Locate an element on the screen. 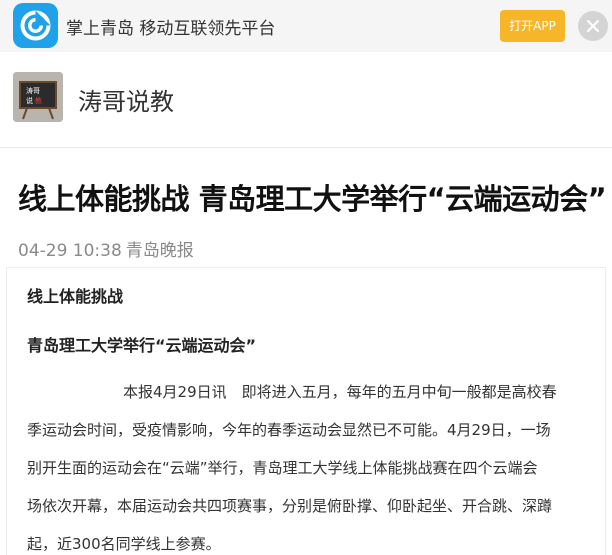 Image resolution: width=612 pixels, height=555 pixels. swirl-logo-icon is located at coordinates (35, 25).